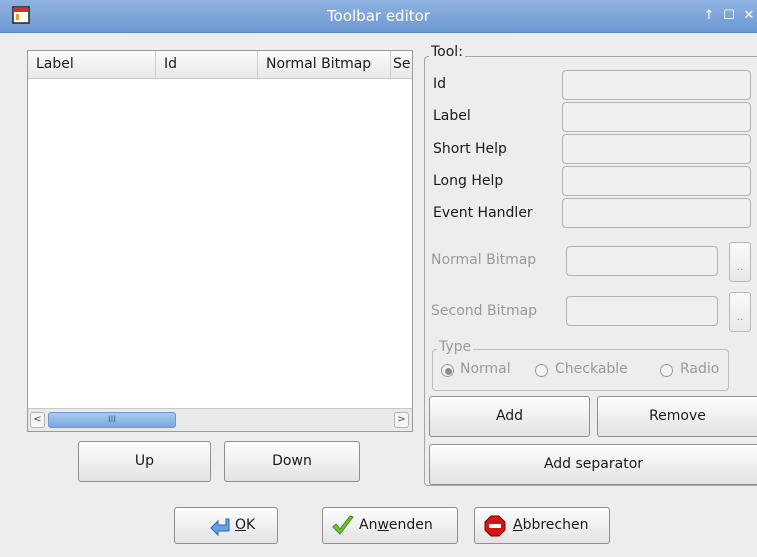  I want to click on cancel-button: Abbrechen, so click(542, 525).